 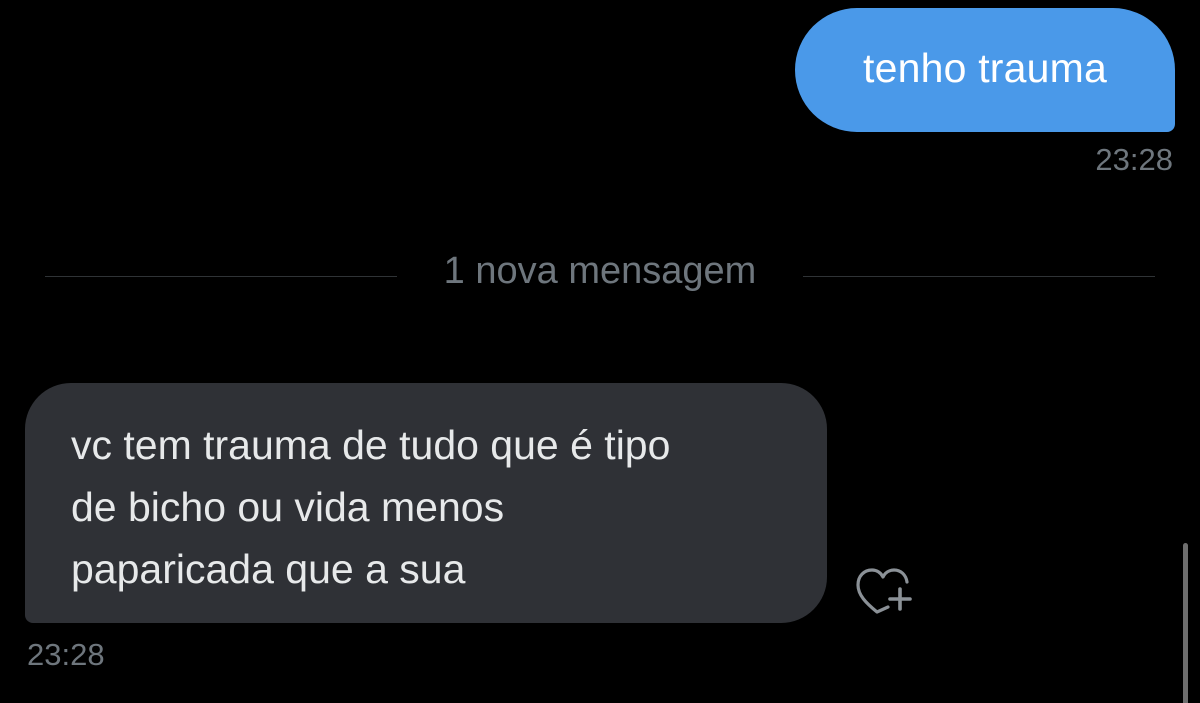 I want to click on sent-message-text: tenho trauma, so click(x=985, y=67).